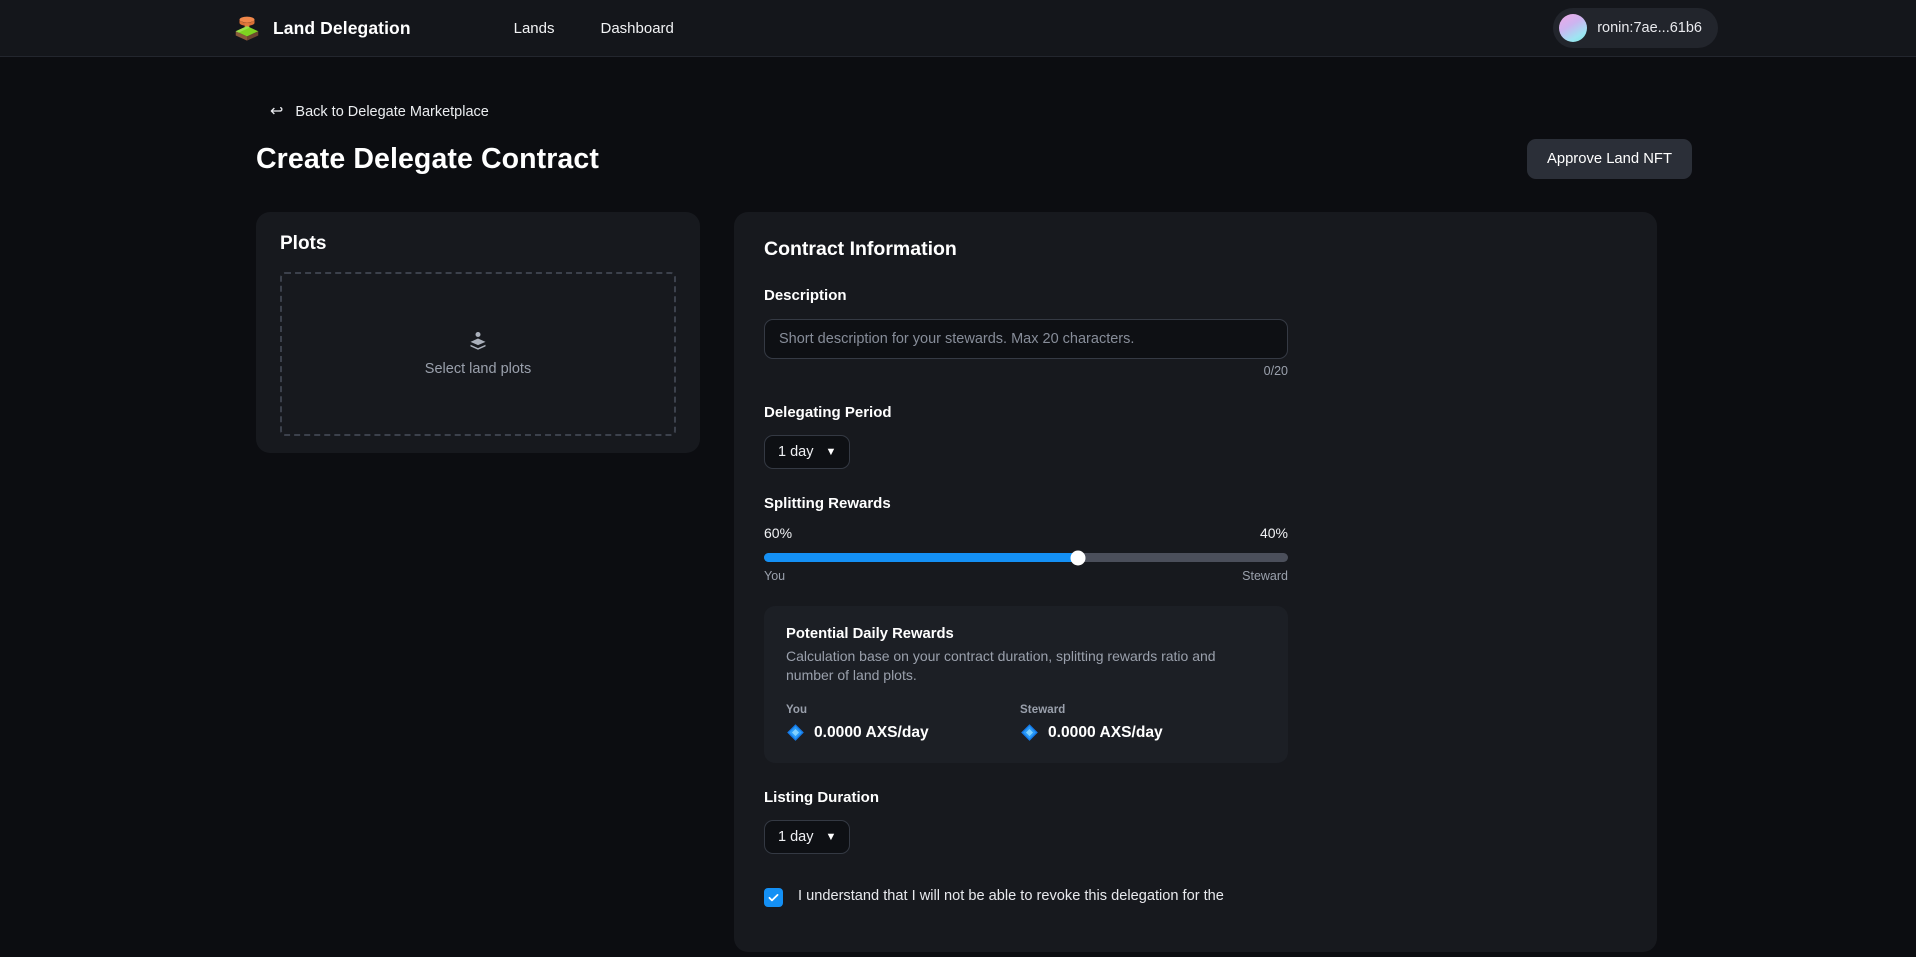 This screenshot has width=1916, height=957. I want to click on slider-captions: You Steward, so click(1026, 576).